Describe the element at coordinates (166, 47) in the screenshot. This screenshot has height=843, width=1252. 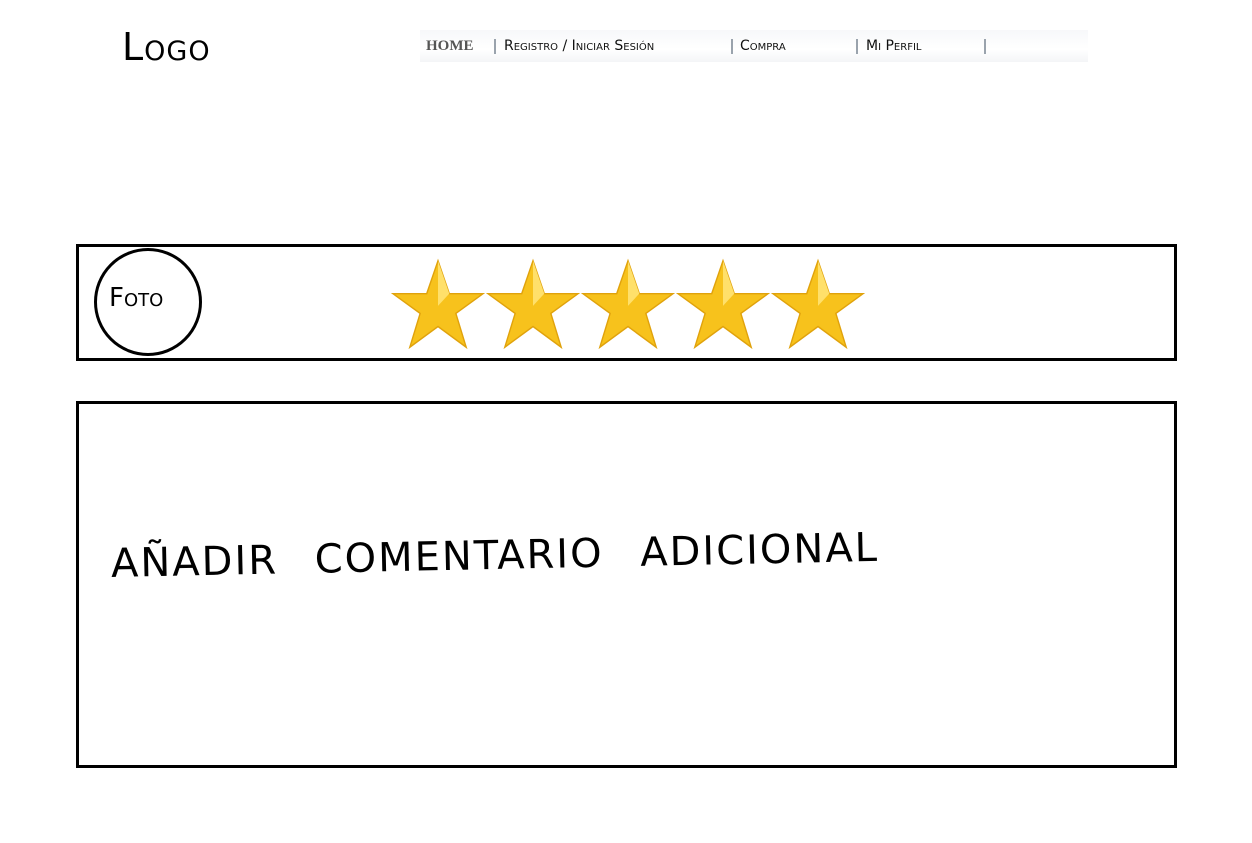
I see `logo: Logo` at that location.